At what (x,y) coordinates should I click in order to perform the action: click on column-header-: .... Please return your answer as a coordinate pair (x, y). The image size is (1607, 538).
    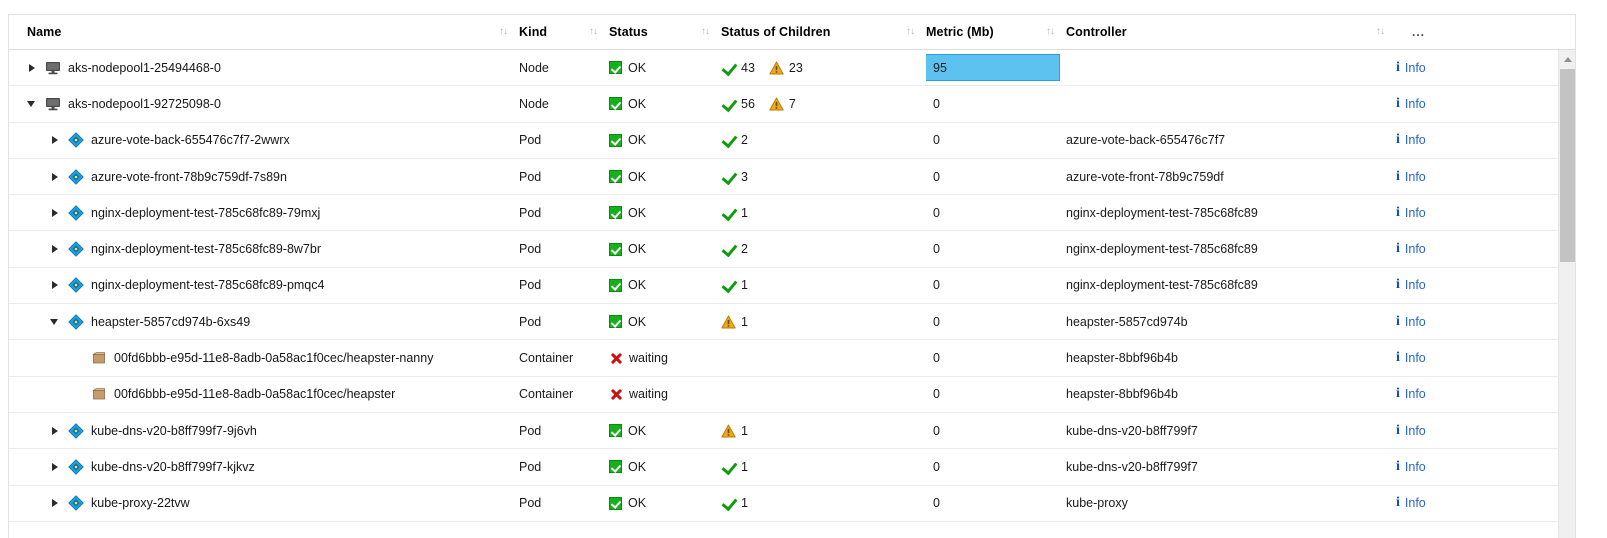
    Looking at the image, I should click on (1468, 32).